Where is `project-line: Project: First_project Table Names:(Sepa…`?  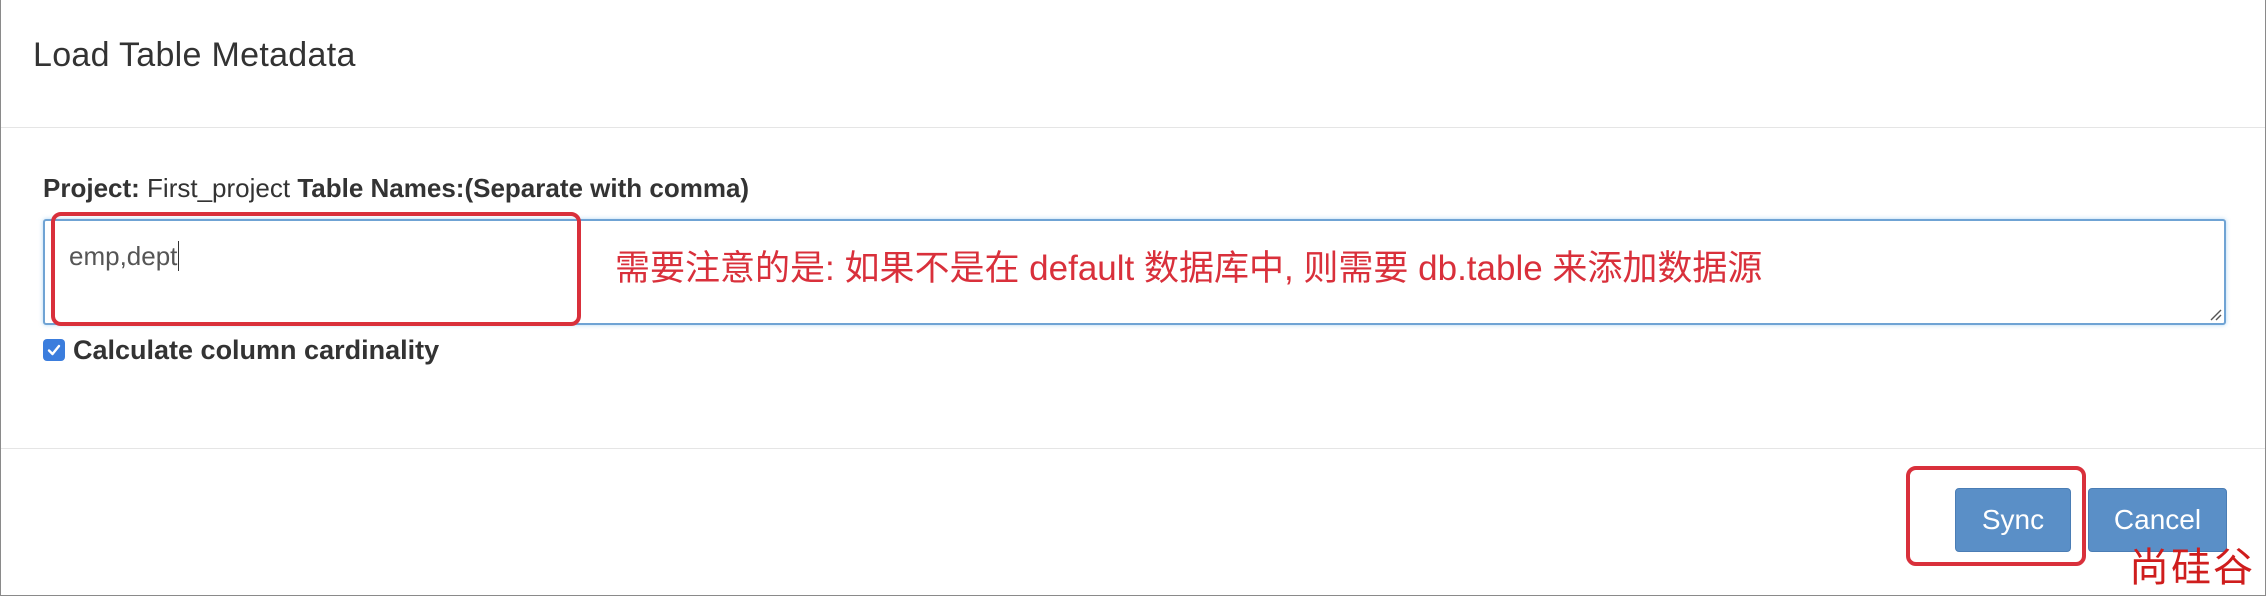
project-line: Project: First_project Table Names:(Sepa… is located at coordinates (396, 188).